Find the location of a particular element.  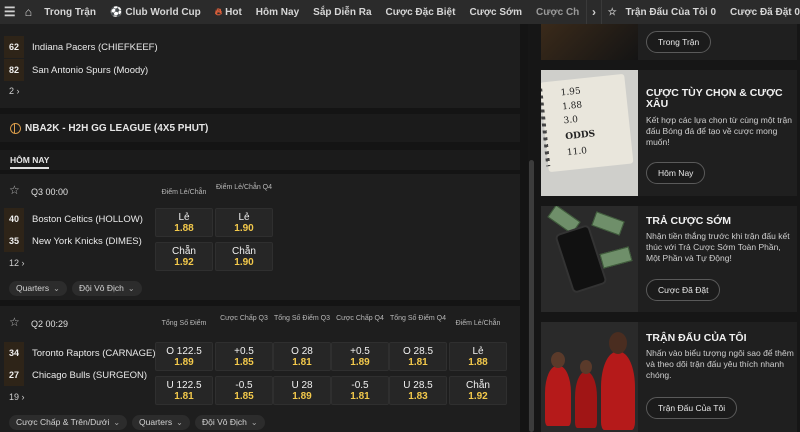

odds-button: -0.5 1.85 is located at coordinates (244, 390).